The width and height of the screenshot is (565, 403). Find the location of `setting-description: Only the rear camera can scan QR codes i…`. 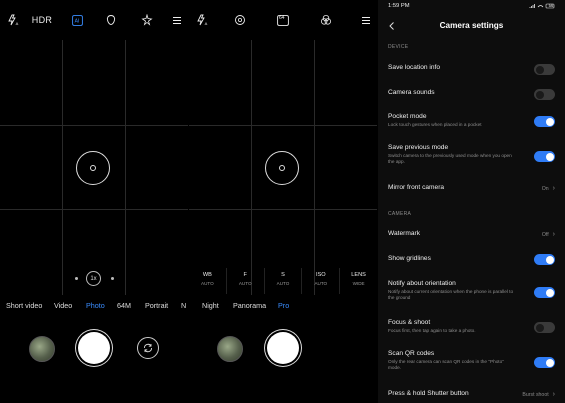

setting-description: Only the rear camera can scan QR codes i… is located at coordinates (446, 364).